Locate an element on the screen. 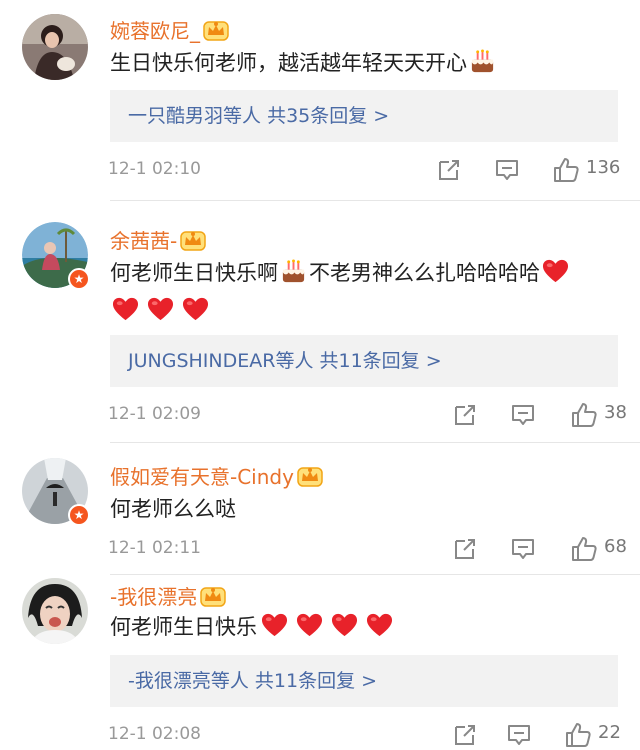  replies-summary: 一只酷男羽等人 共35条回复 > is located at coordinates (364, 116).